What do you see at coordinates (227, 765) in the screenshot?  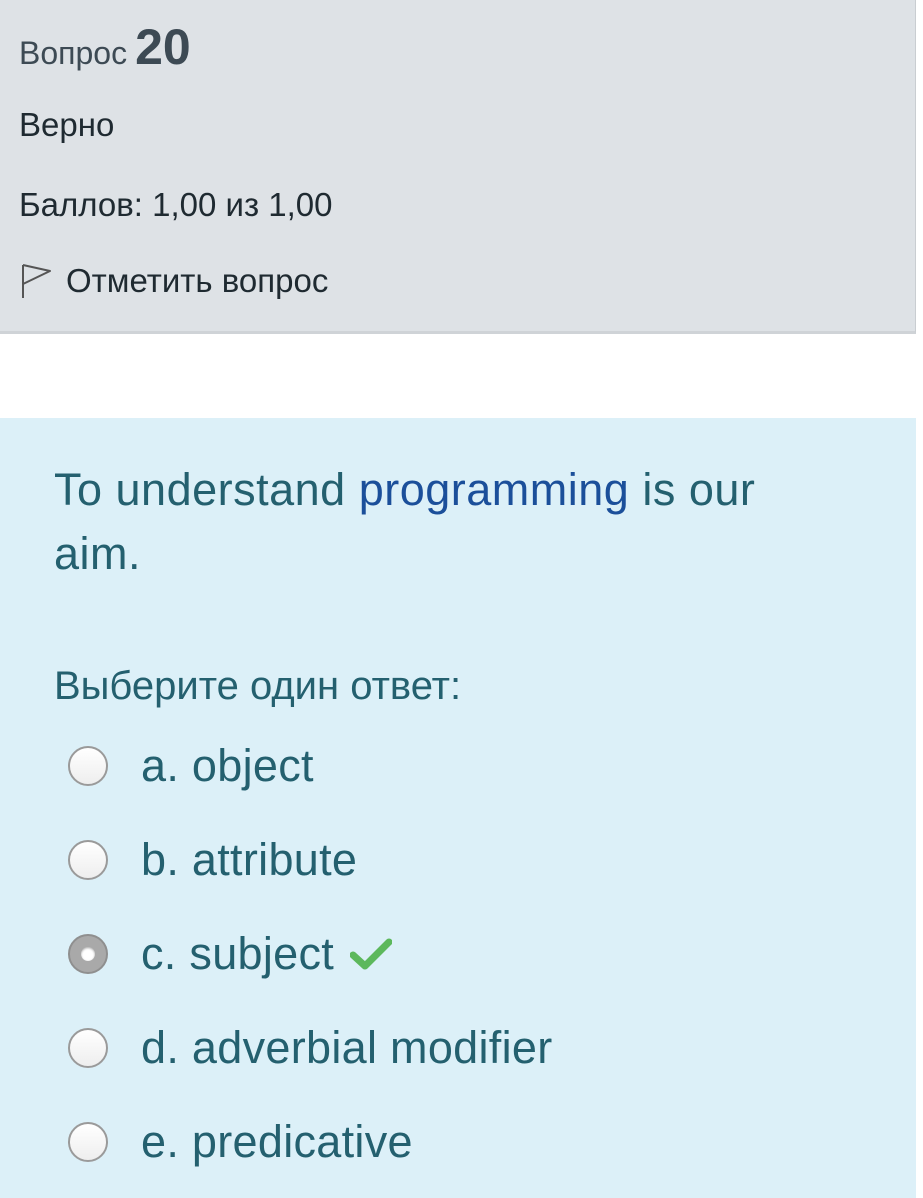 I see `answer-option-label: a. object` at bounding box center [227, 765].